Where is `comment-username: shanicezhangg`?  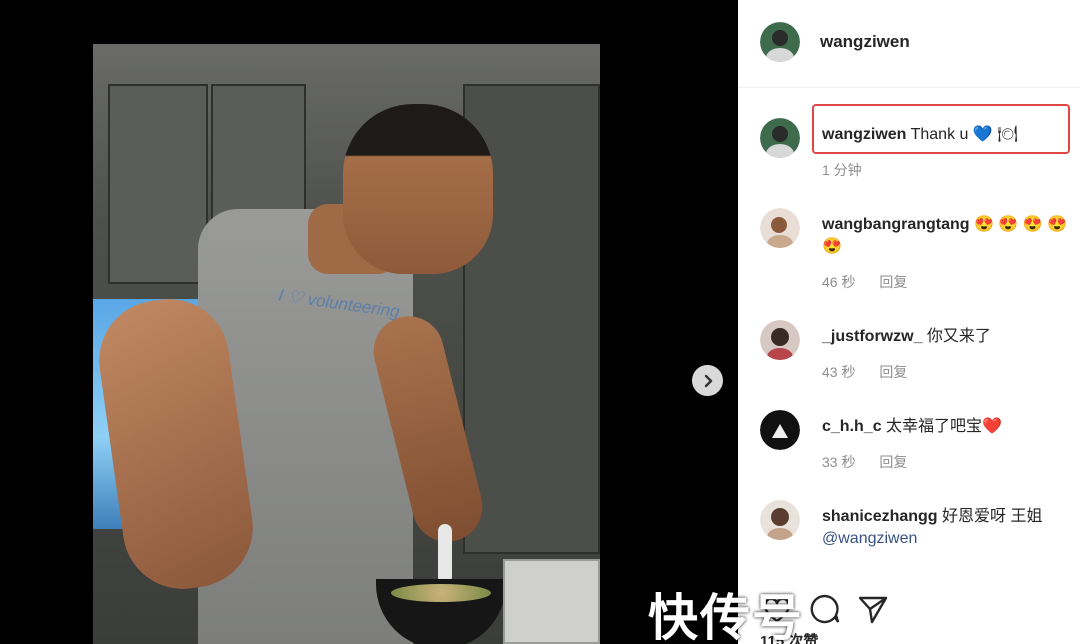 comment-username: shanicezhangg is located at coordinates (880, 516).